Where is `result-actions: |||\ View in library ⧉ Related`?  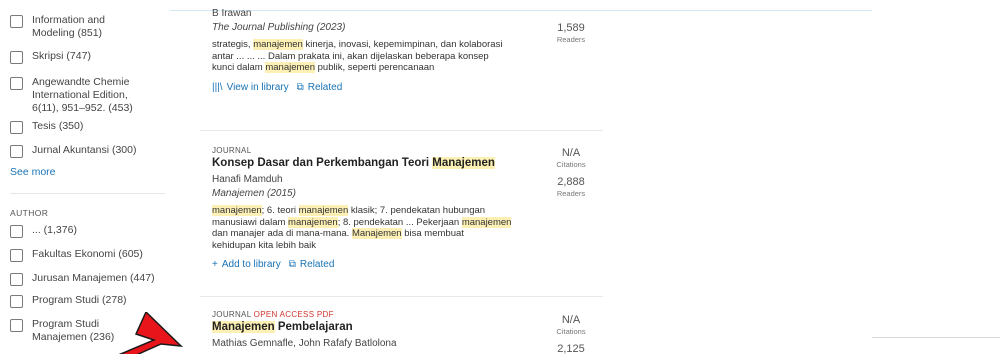 result-actions: |||\ View in library ⧉ Related is located at coordinates (407, 87).